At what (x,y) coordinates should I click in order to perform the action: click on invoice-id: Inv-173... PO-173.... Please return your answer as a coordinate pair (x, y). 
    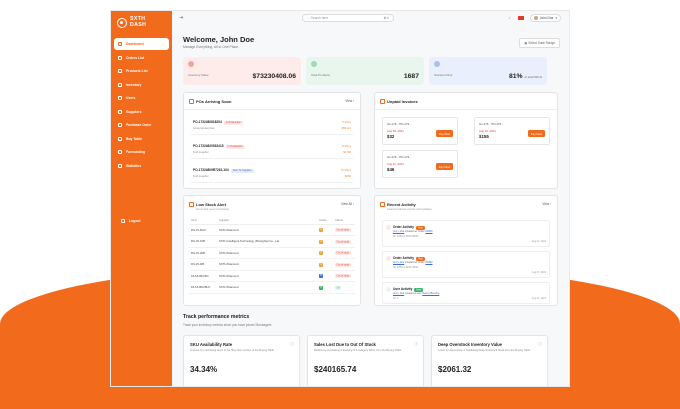
    Looking at the image, I should click on (399, 157).